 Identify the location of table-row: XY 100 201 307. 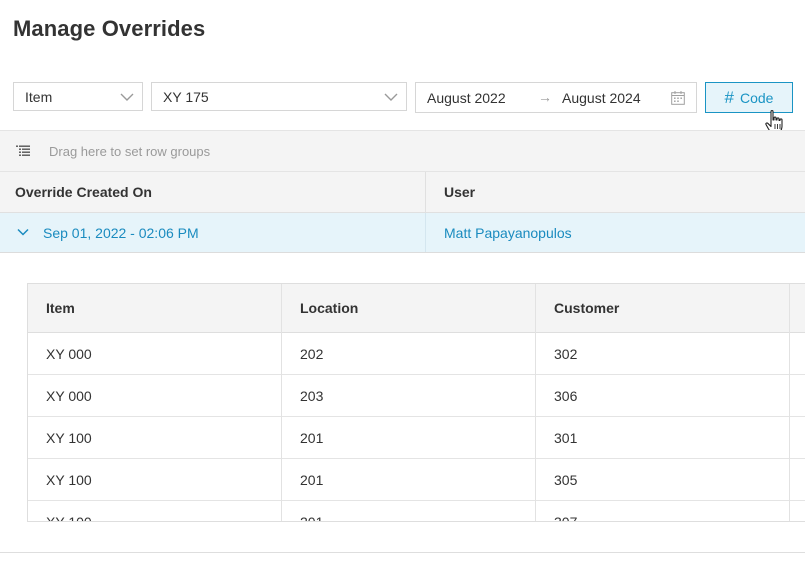
(416, 511).